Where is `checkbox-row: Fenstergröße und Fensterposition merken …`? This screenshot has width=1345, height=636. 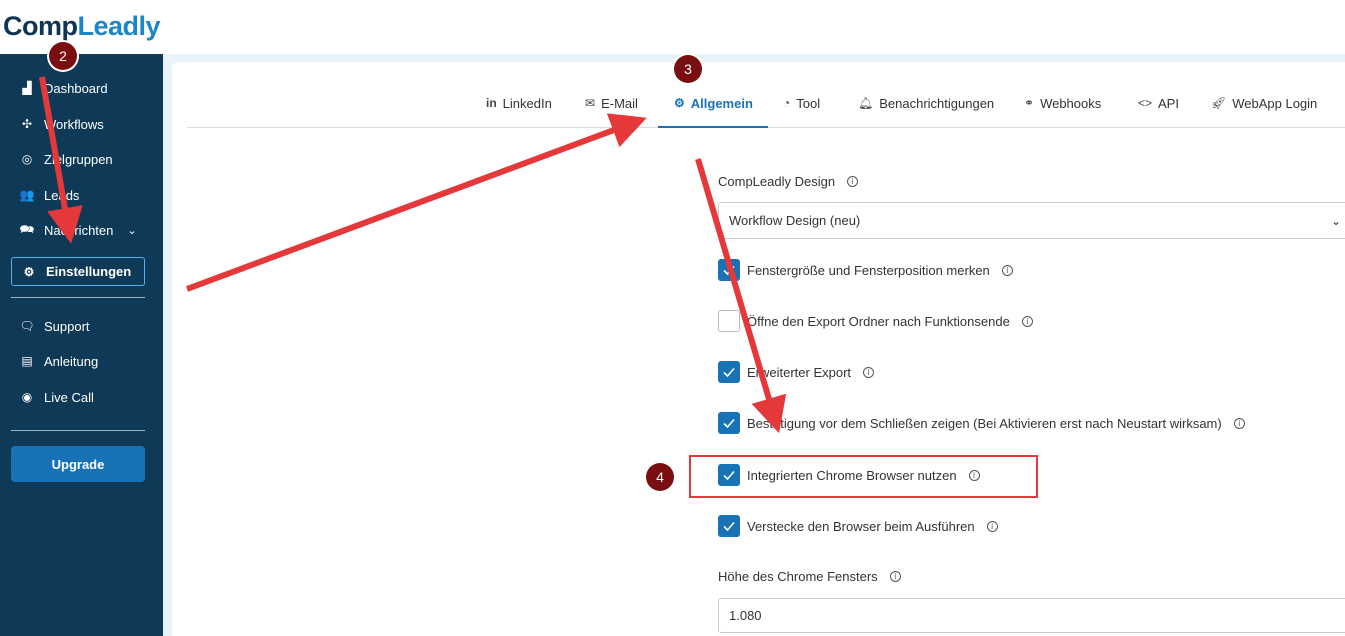
checkbox-row: Fenstergröße und Fensterposition merken … is located at coordinates (865, 270).